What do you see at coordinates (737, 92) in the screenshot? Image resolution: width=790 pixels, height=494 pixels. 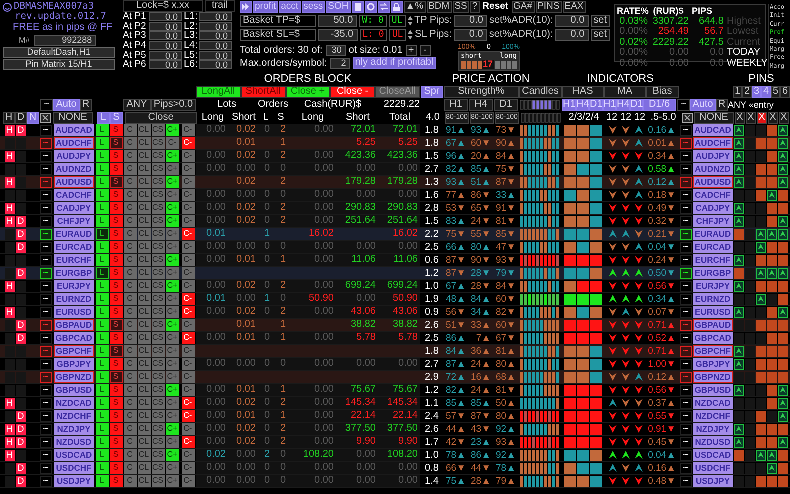 I see `pin-tab: 1` at bounding box center [737, 92].